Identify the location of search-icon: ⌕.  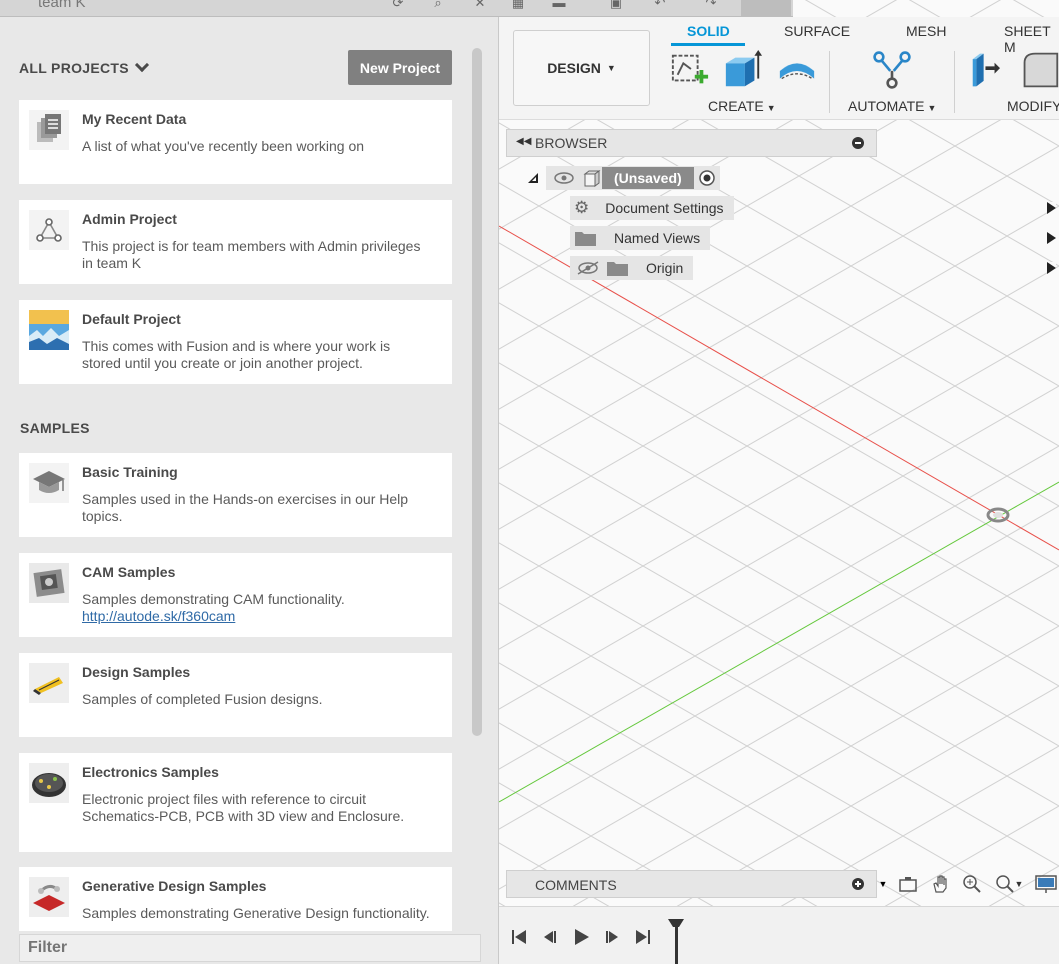
(438, 5).